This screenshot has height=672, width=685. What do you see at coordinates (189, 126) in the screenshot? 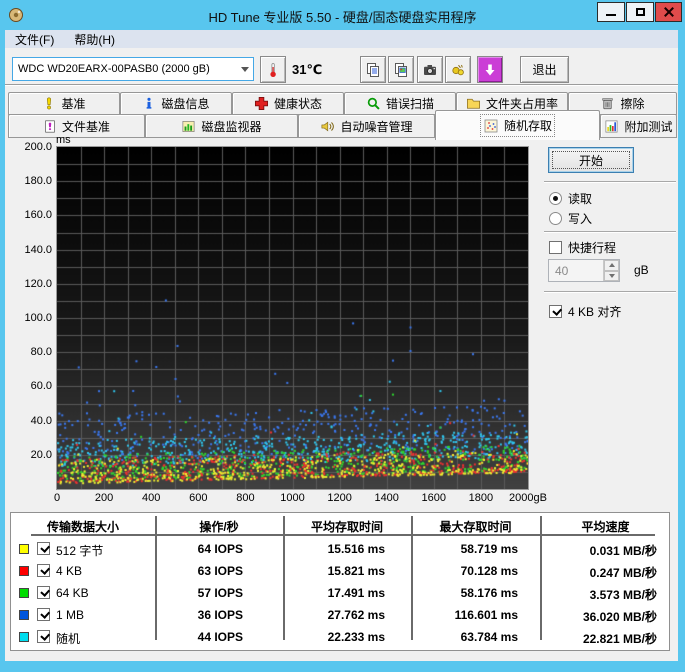
I see `disk-monitor-icon` at bounding box center [189, 126].